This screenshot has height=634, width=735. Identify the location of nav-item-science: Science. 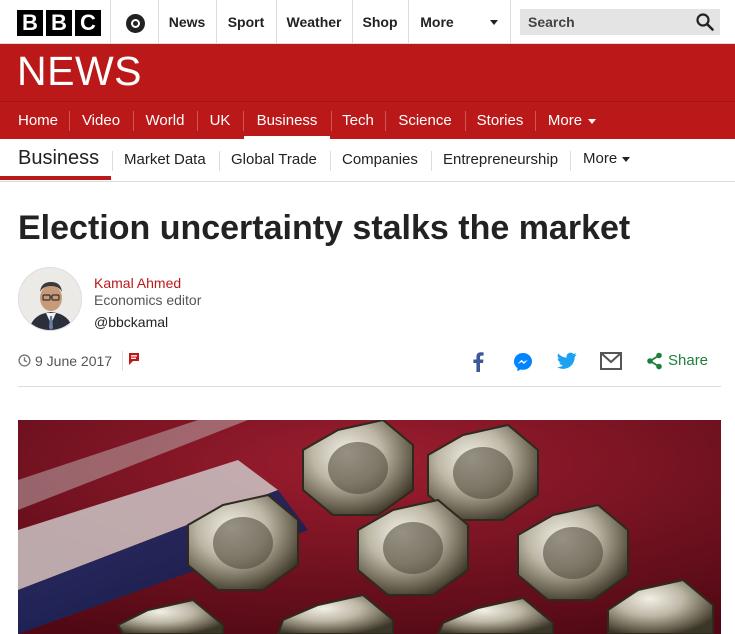
(425, 121).